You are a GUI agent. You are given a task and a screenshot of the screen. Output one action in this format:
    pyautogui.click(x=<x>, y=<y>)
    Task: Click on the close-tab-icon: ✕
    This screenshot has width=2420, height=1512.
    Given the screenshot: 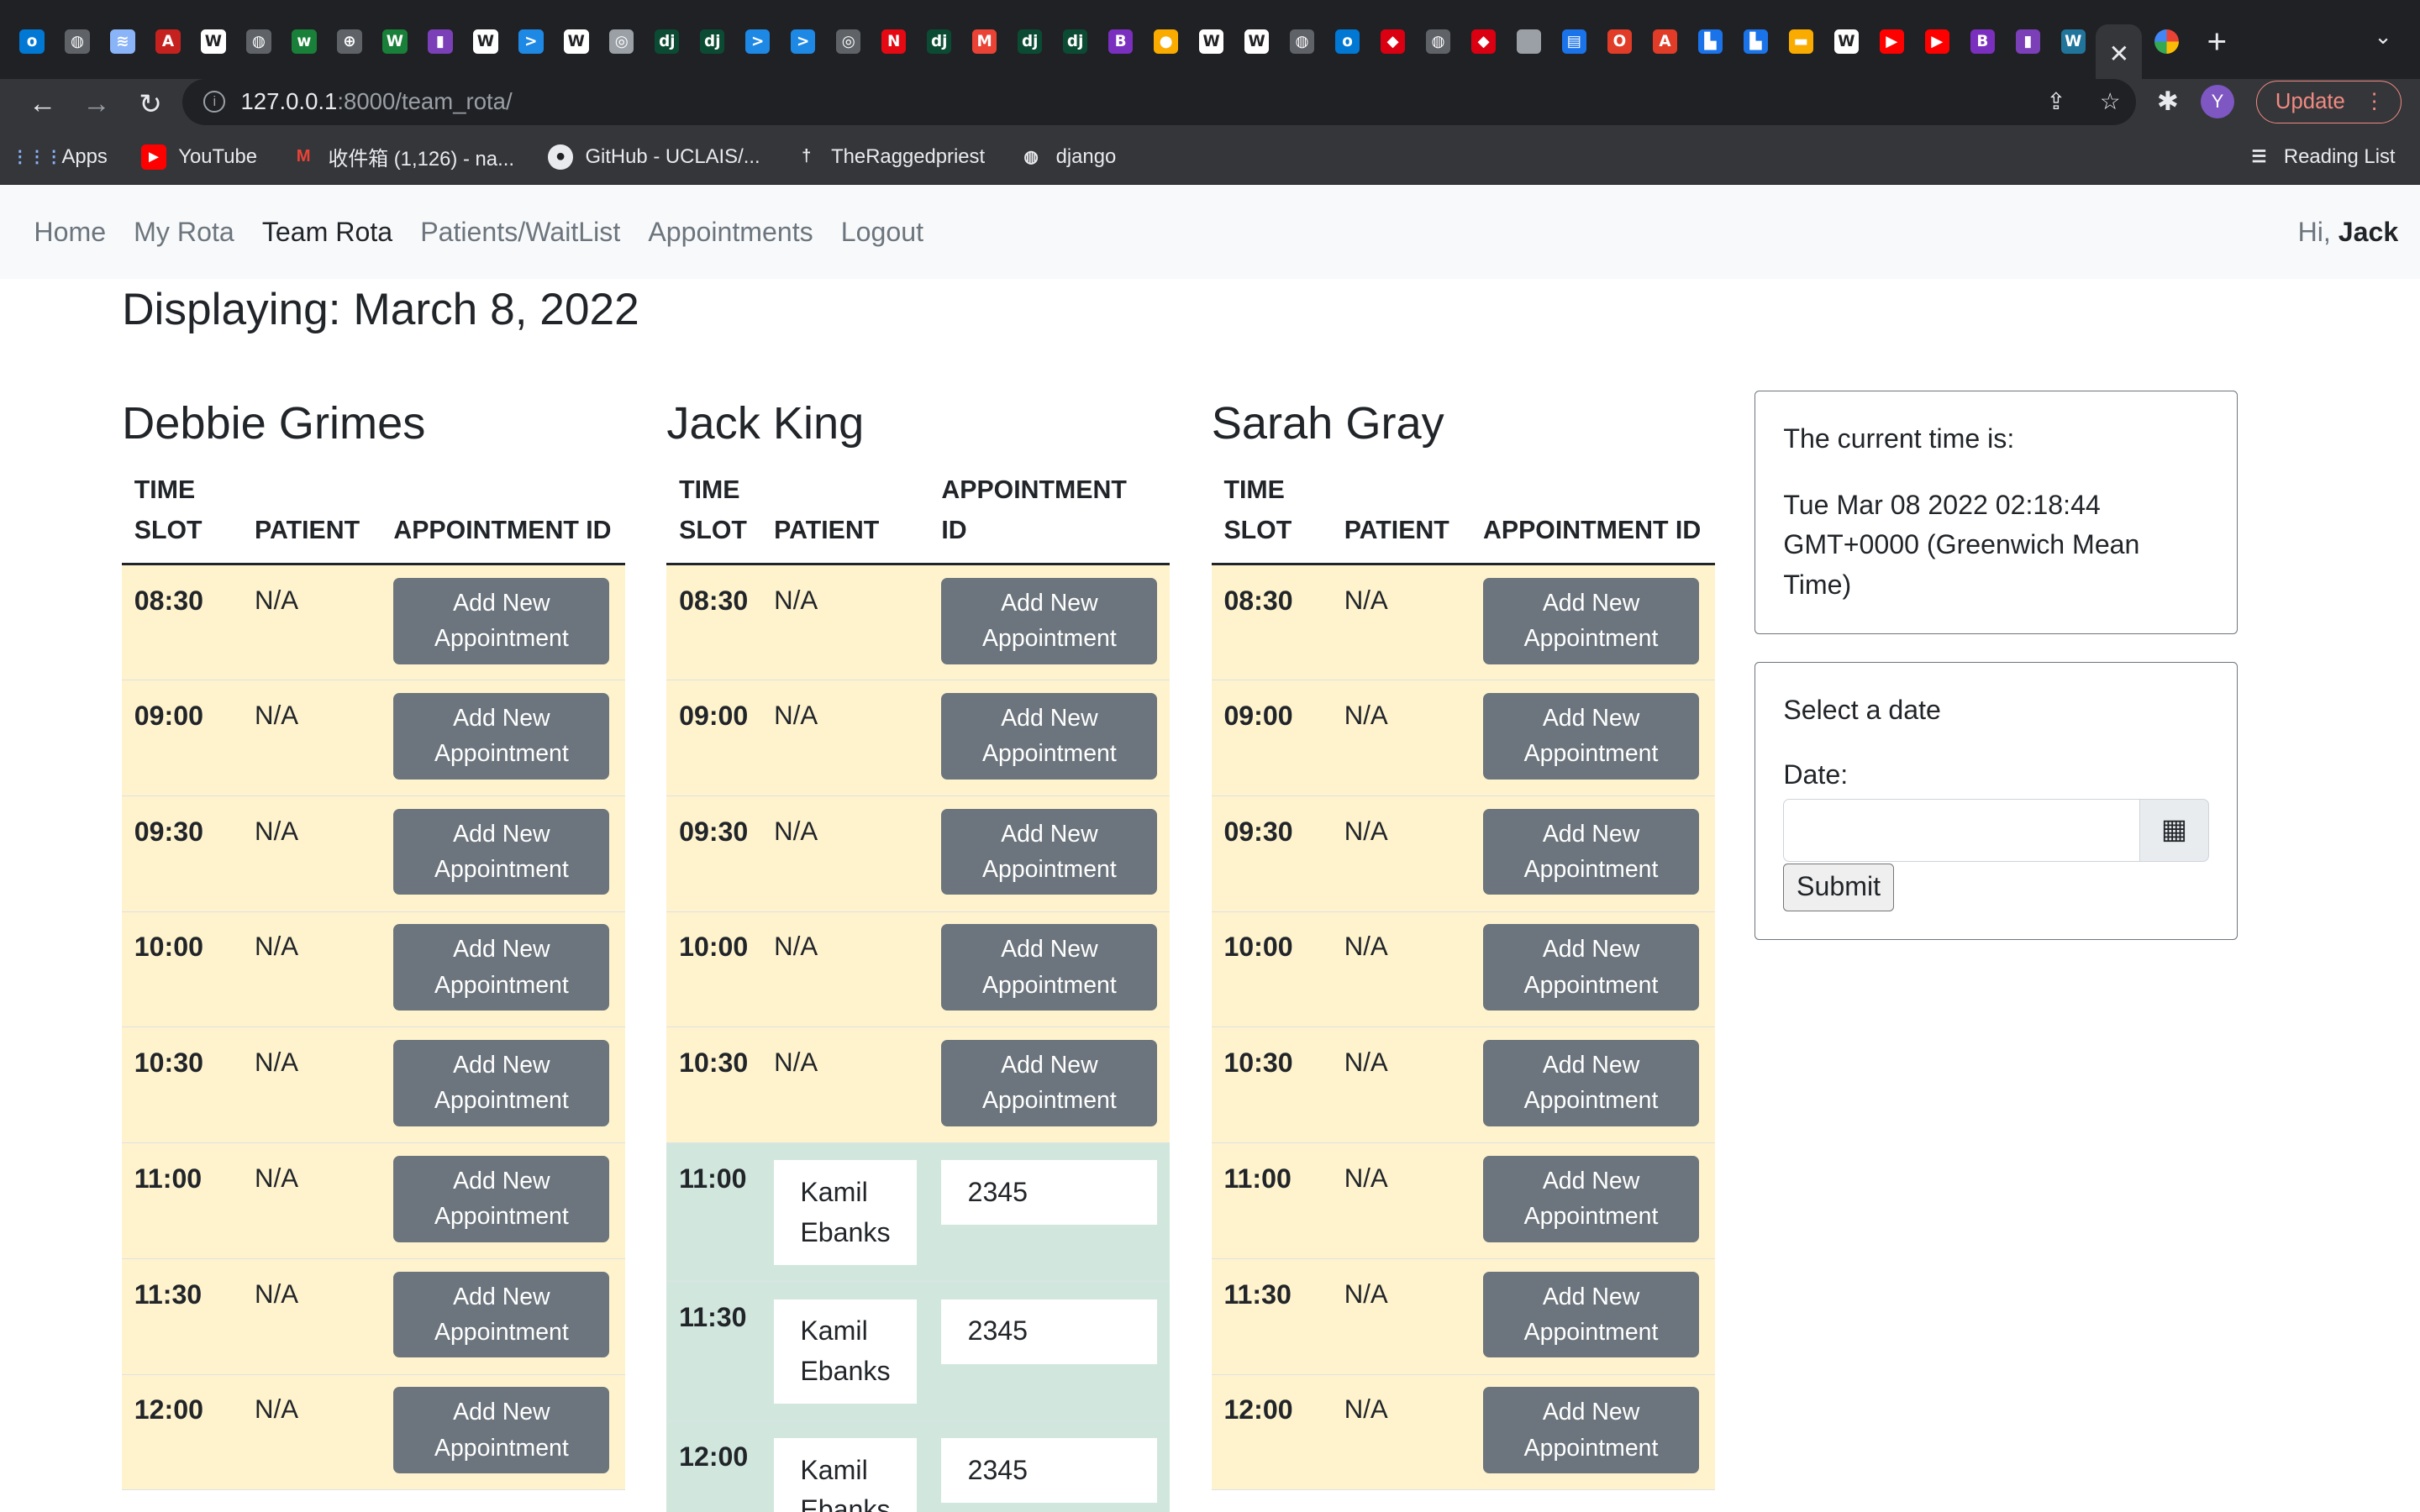 What is the action you would take?
    pyautogui.click(x=2119, y=54)
    